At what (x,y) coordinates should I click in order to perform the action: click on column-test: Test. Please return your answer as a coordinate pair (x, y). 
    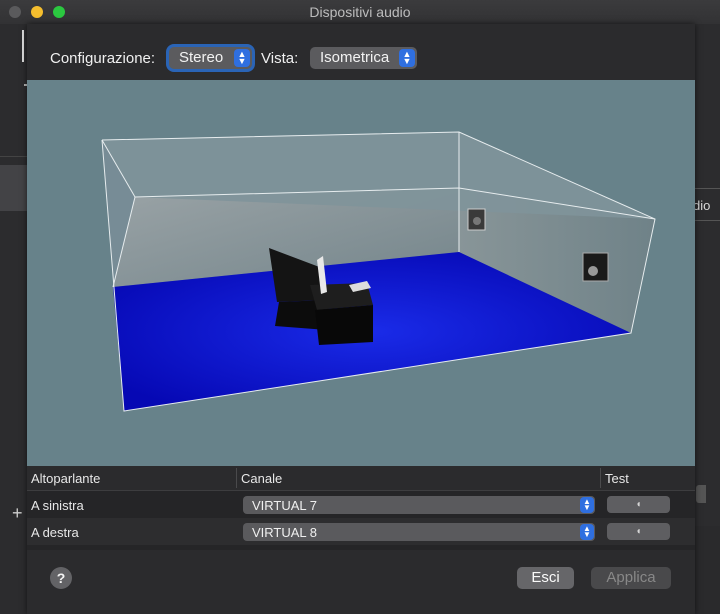
    Looking at the image, I should click on (617, 478).